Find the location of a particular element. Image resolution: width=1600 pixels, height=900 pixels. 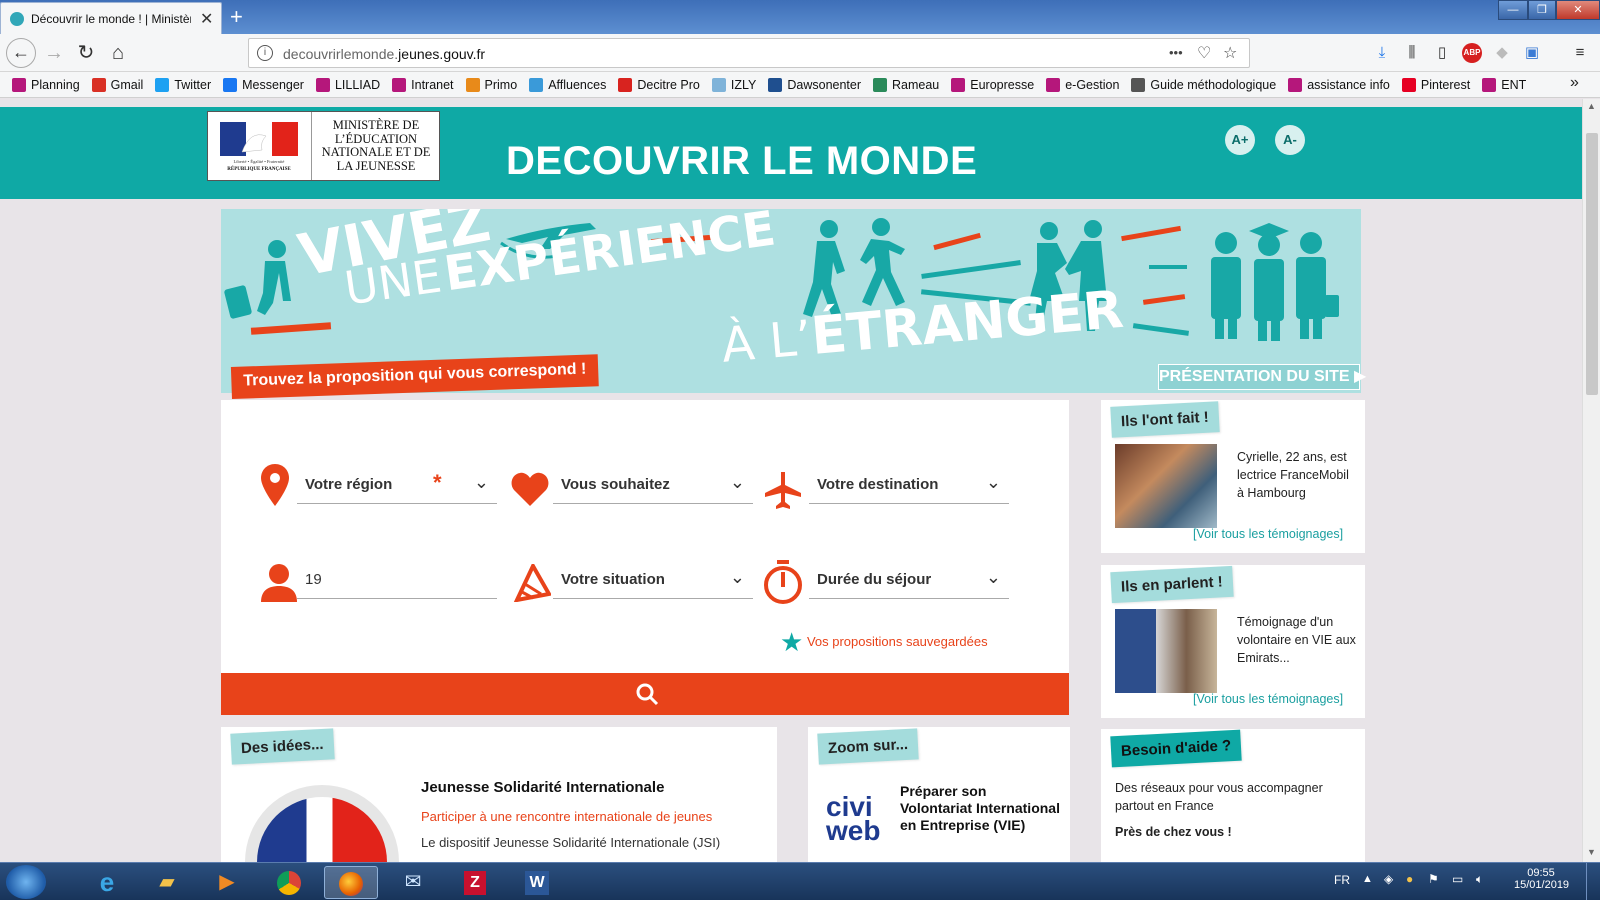

increase-font-button: A+ is located at coordinates (1240, 140).